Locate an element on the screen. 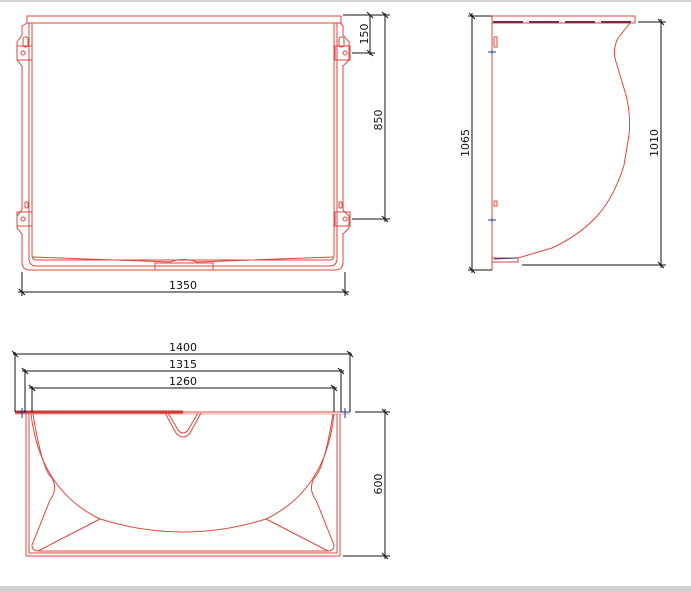 The width and height of the screenshot is (691, 592). dimension-label: 850 is located at coordinates (378, 120).